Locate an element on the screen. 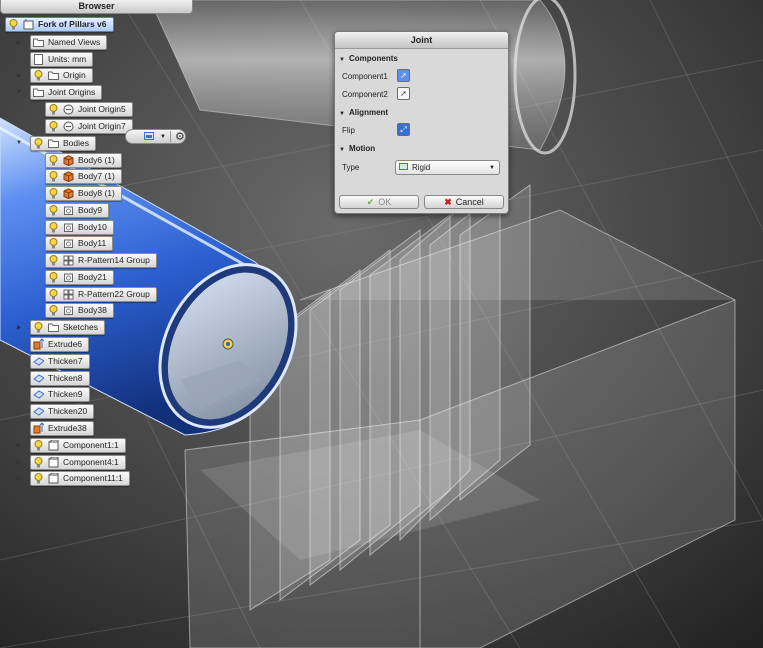  browser-tree-row: Body10 is located at coordinates (72, 227).